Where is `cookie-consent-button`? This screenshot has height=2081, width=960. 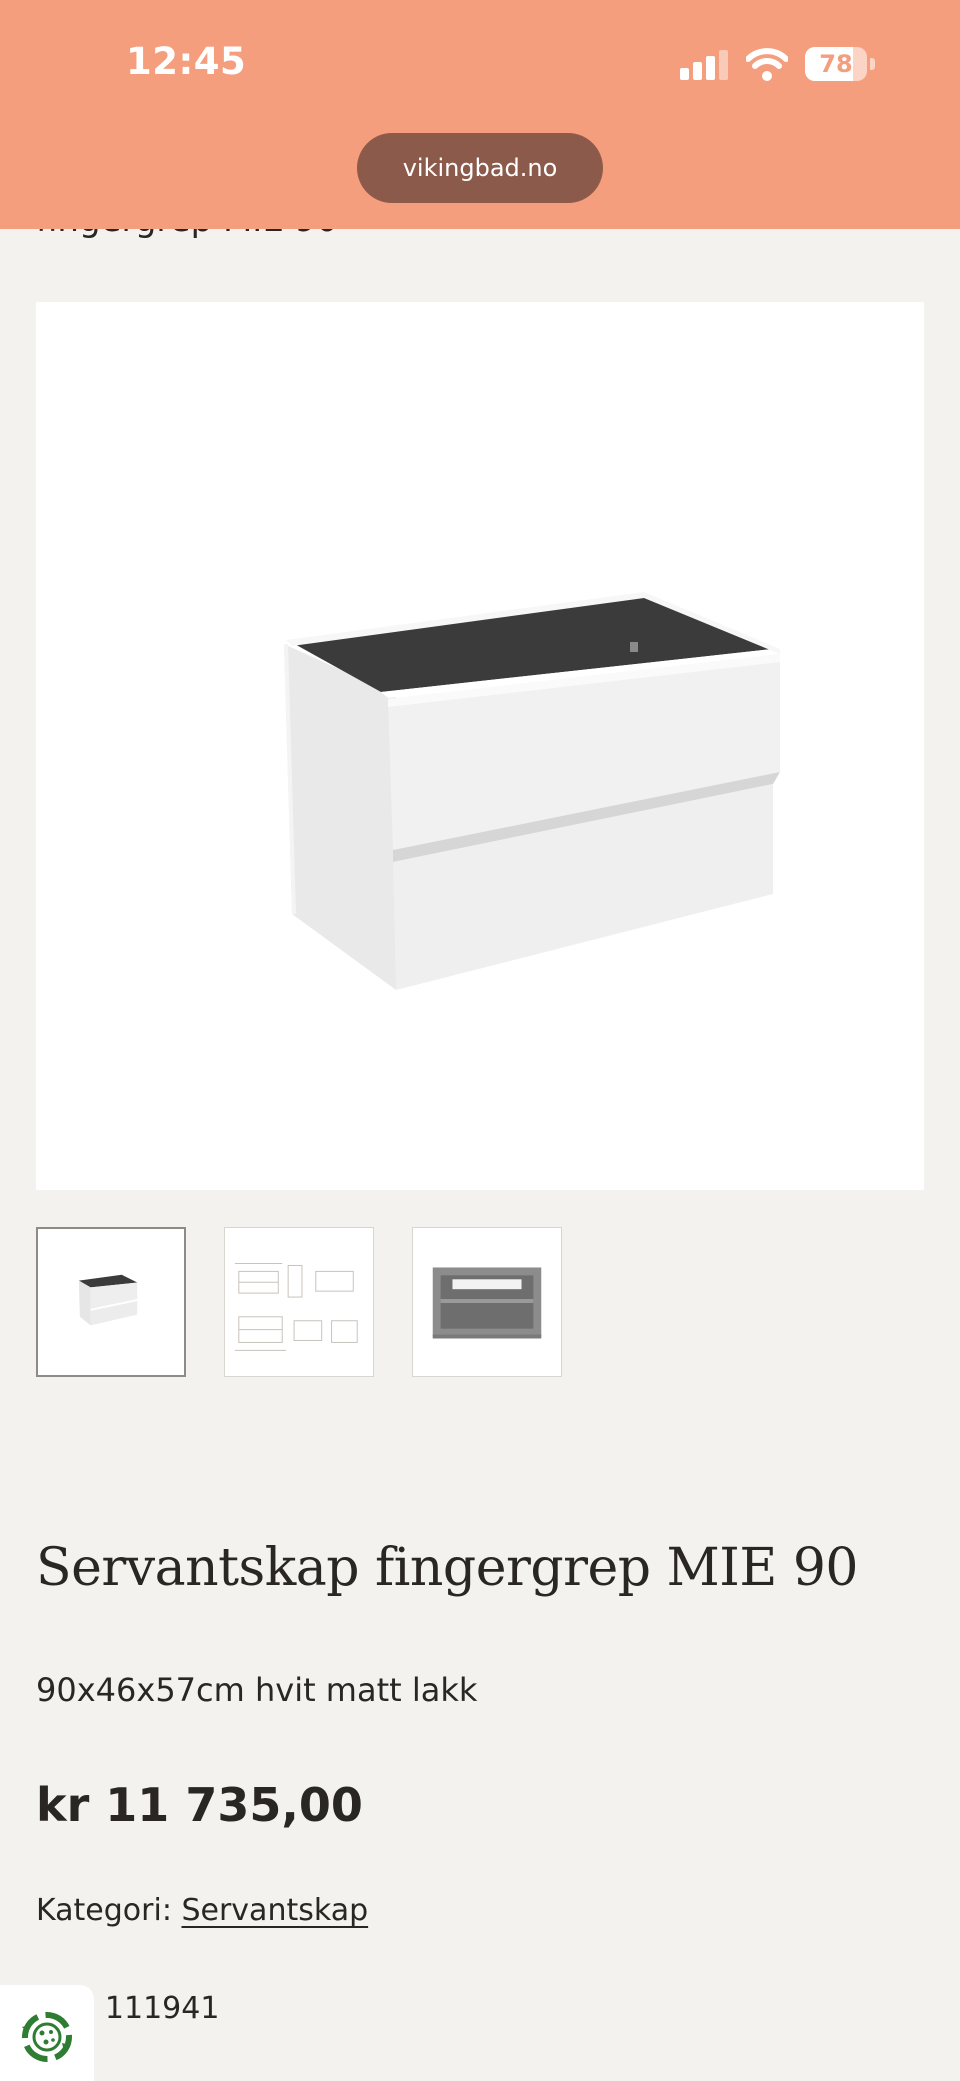
cookie-consent-button is located at coordinates (47, 2033).